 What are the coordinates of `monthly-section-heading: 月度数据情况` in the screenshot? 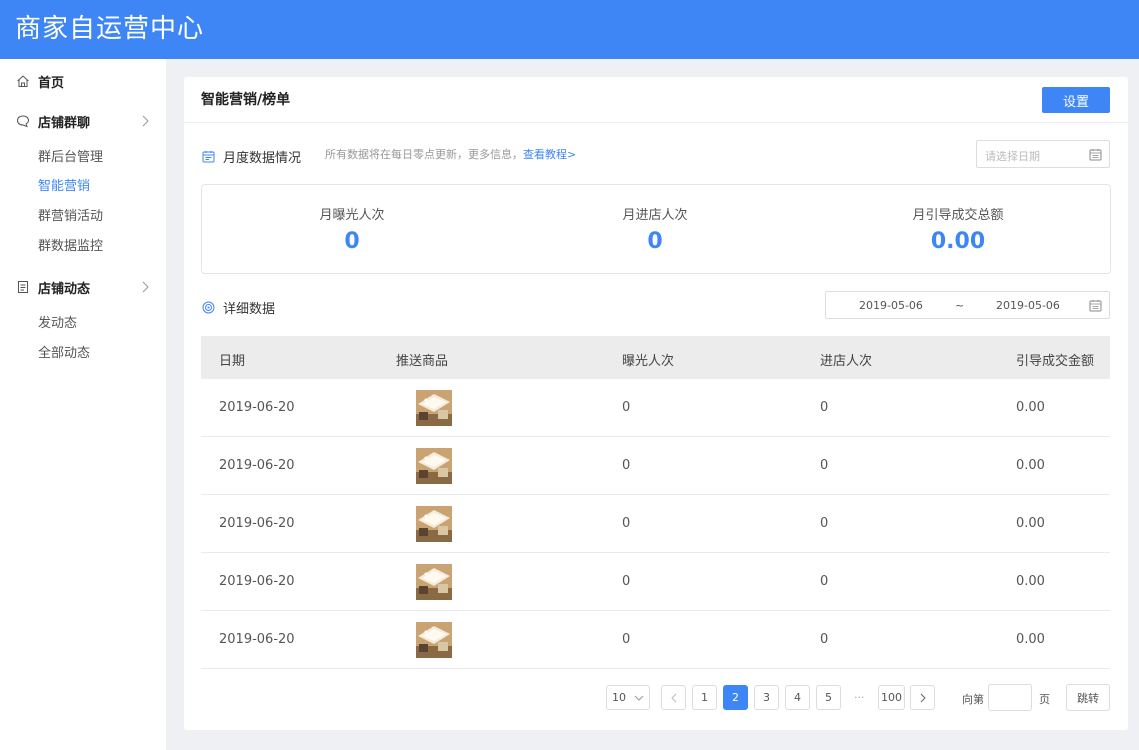 It's located at (251, 156).